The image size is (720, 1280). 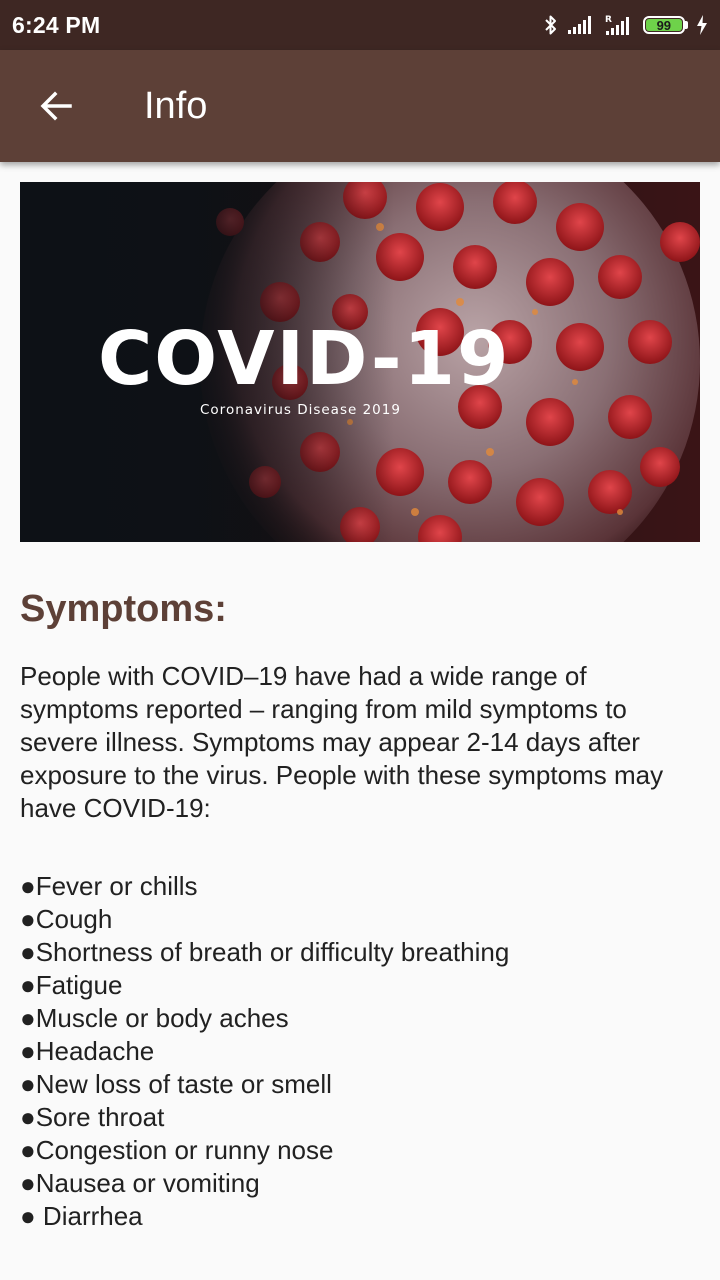 What do you see at coordinates (140, 1183) in the screenshot?
I see `symptom-item: ●Nausea or vomiting` at bounding box center [140, 1183].